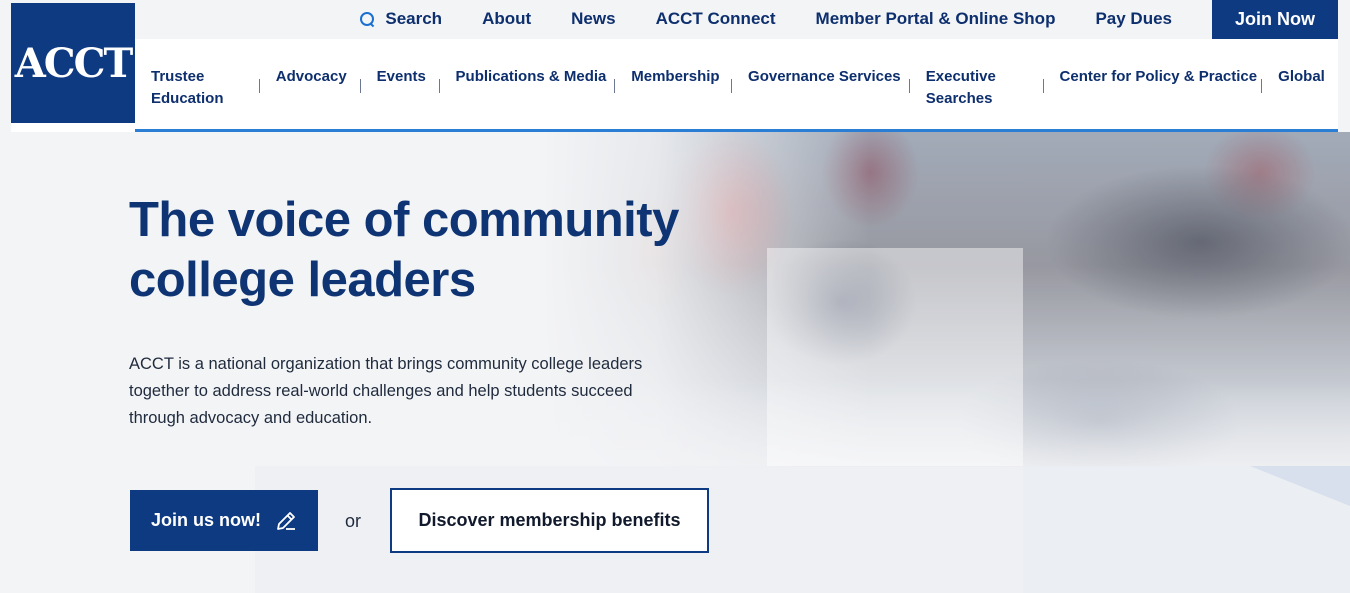 This screenshot has height=593, width=1350. Describe the element at coordinates (1275, 19) in the screenshot. I see `join-now-button: Join Now` at that location.